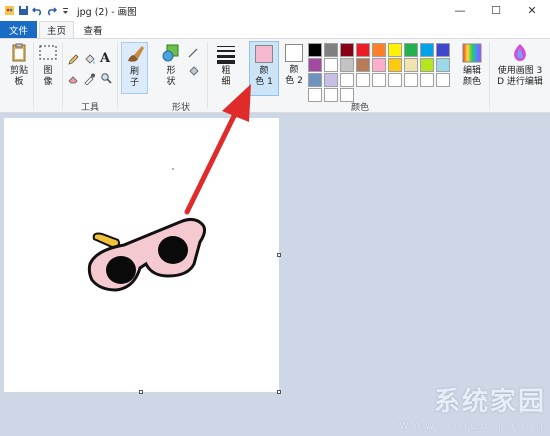 The height and width of the screenshot is (436, 550). I want to click on annotation-arrow, so click(217, 149).